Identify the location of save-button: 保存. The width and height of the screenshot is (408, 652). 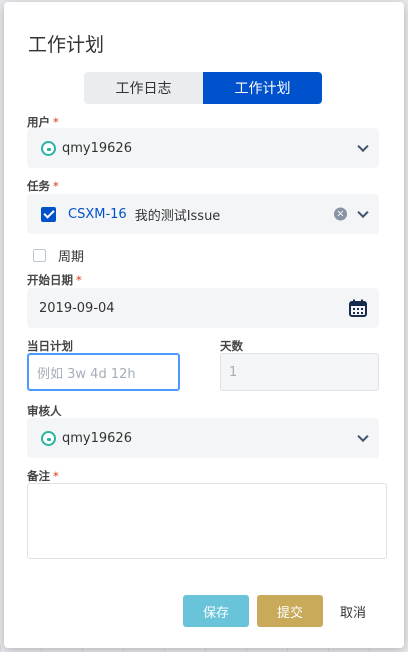
(216, 611).